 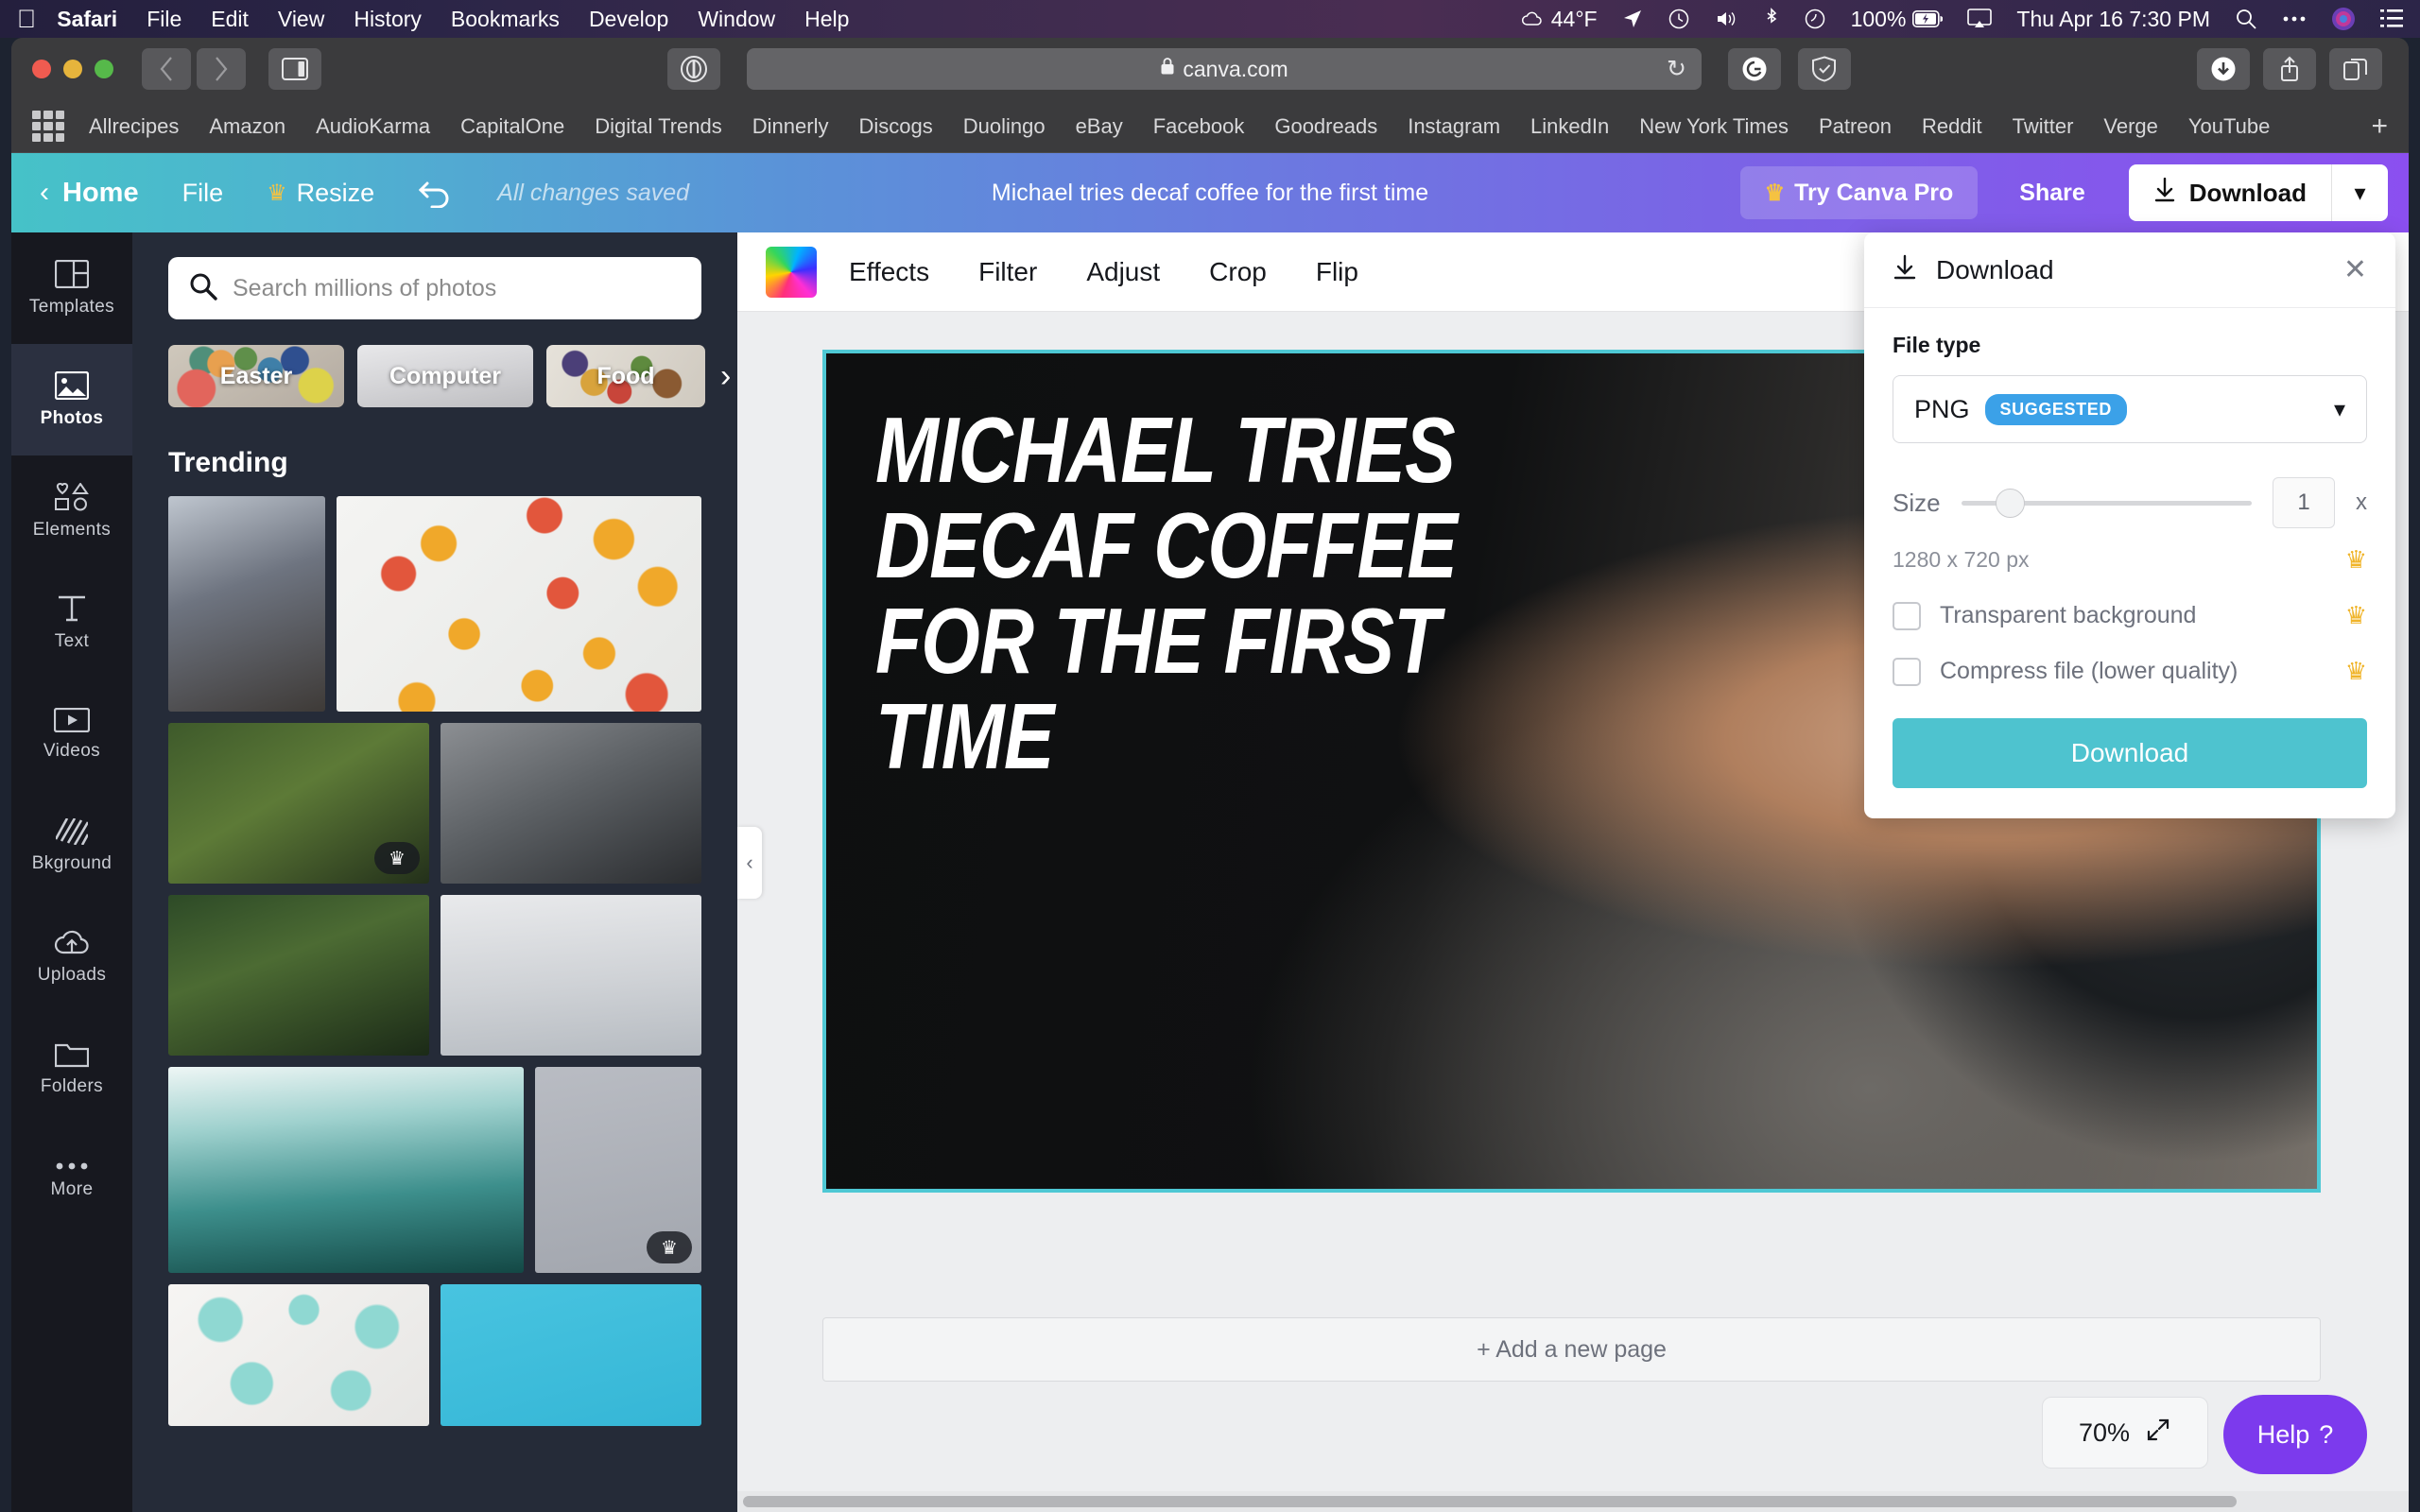 What do you see at coordinates (889, 272) in the screenshot?
I see `tab-effects: Effects` at bounding box center [889, 272].